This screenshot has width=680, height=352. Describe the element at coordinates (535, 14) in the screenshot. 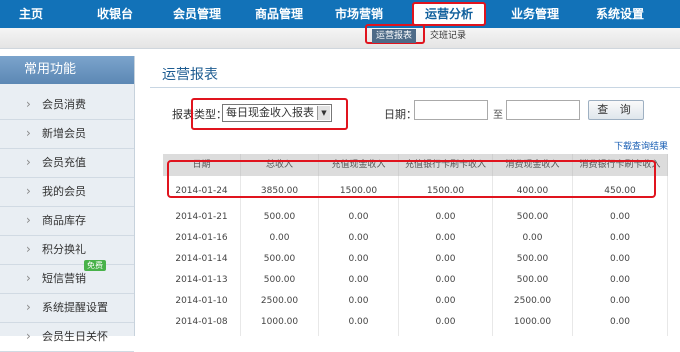

I see `nav-business-management: 业务管理` at that location.